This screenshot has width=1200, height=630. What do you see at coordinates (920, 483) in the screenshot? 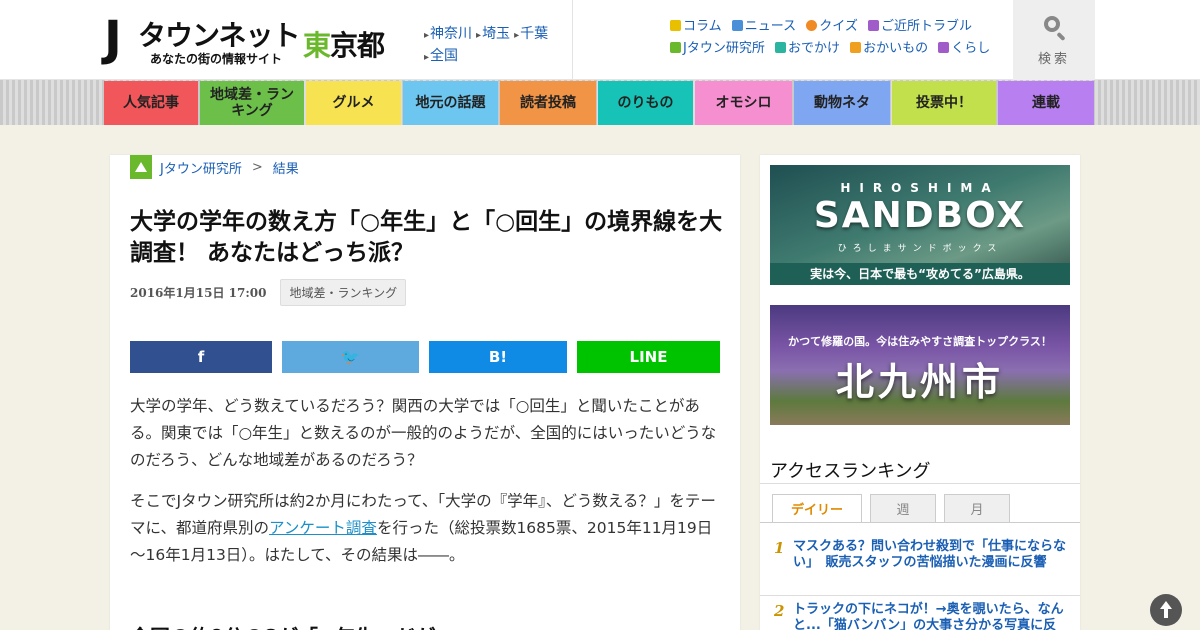
I see `ranking-divider` at bounding box center [920, 483].